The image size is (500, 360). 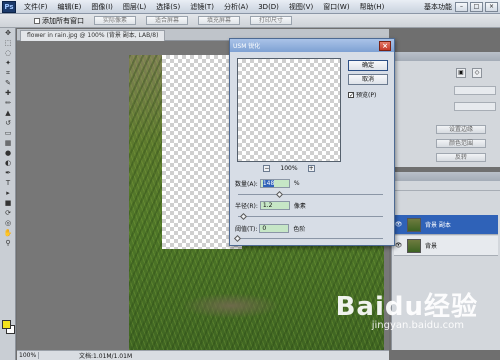 I want to click on all-windows-checkbox, so click(x=37, y=20).